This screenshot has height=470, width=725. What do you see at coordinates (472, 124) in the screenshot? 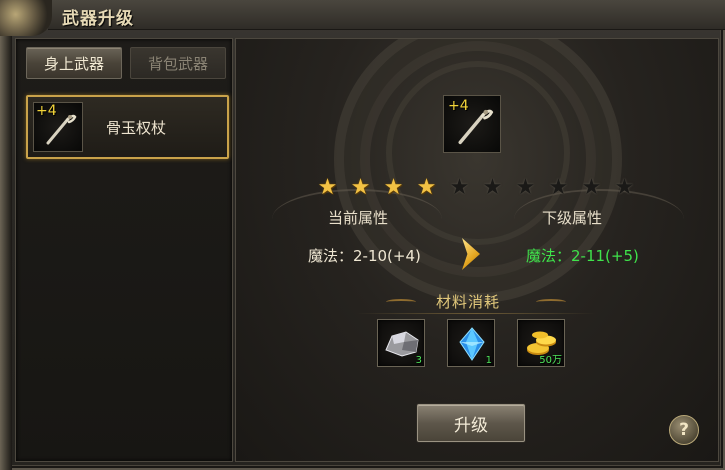
I see `preview-weapon-slot: +4` at bounding box center [472, 124].